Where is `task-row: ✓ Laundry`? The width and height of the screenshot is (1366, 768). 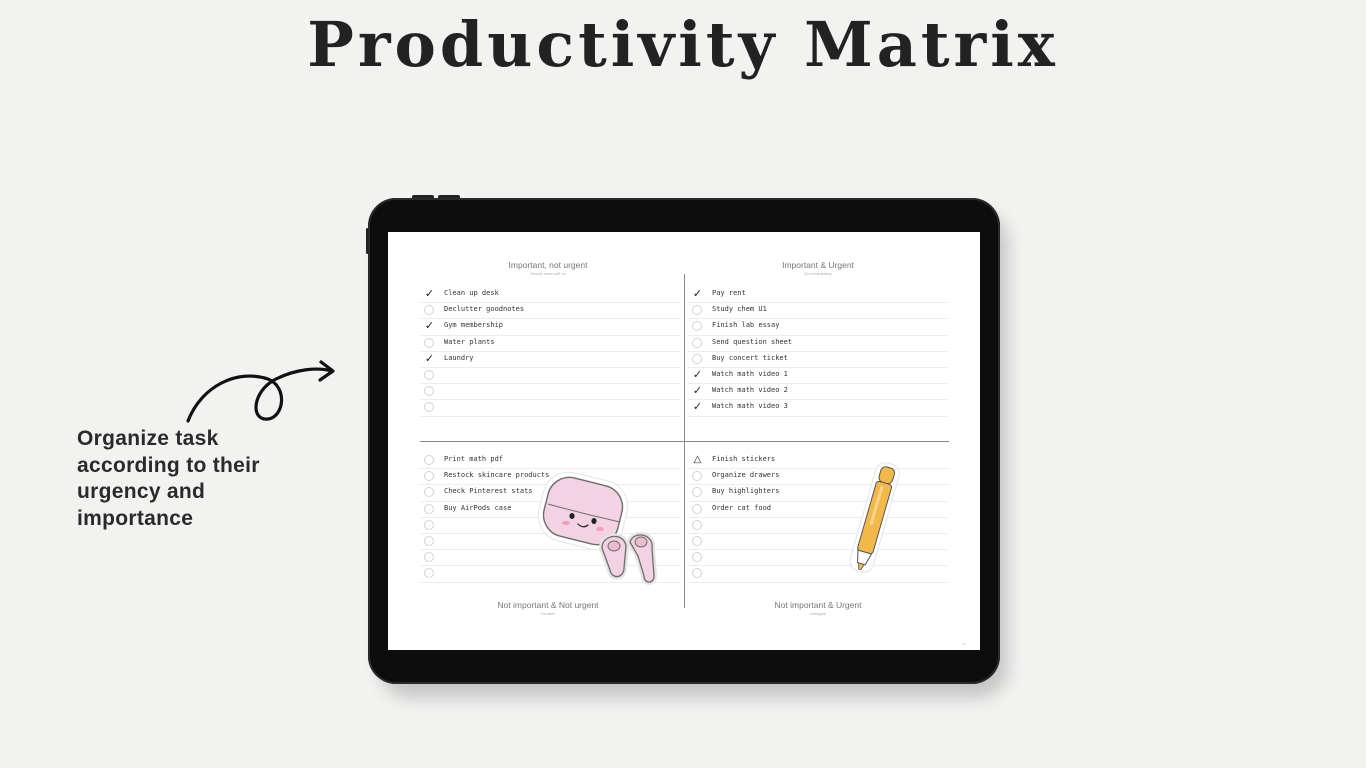 task-row: ✓ Laundry is located at coordinates (550, 360).